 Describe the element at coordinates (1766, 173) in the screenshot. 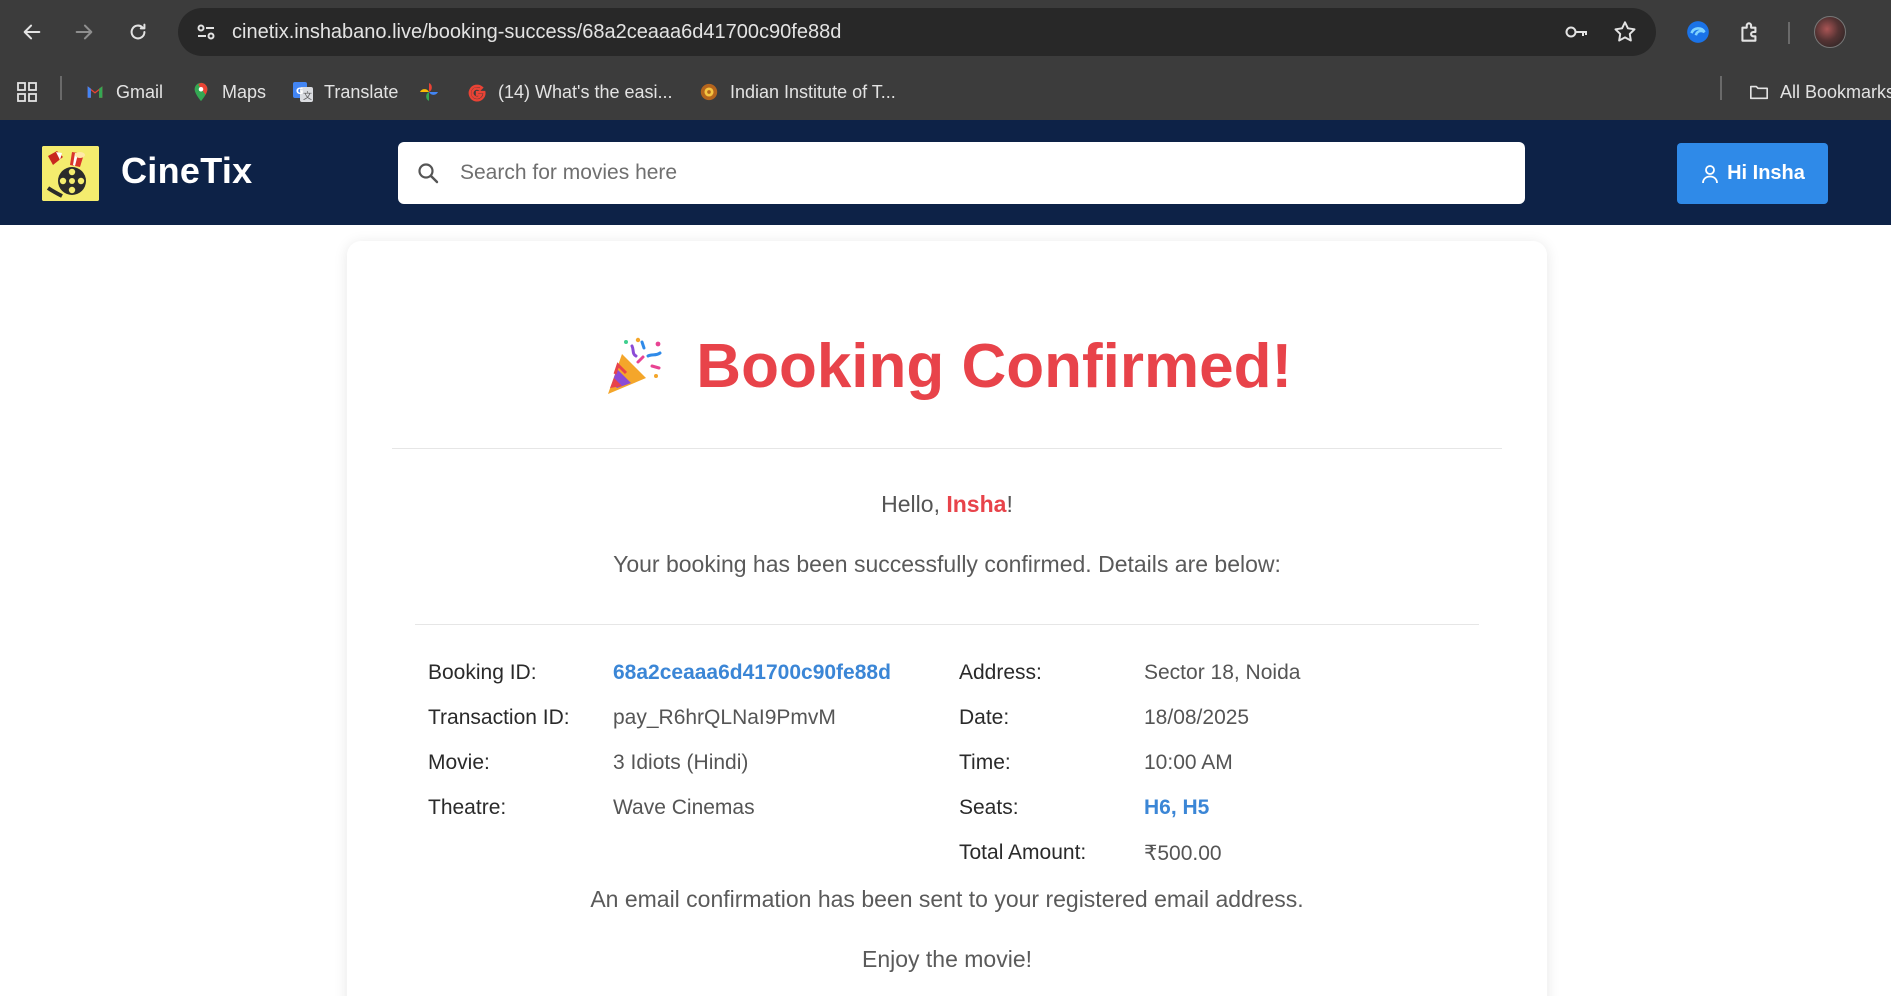

I see `user-button-label: Hi Insha` at that location.